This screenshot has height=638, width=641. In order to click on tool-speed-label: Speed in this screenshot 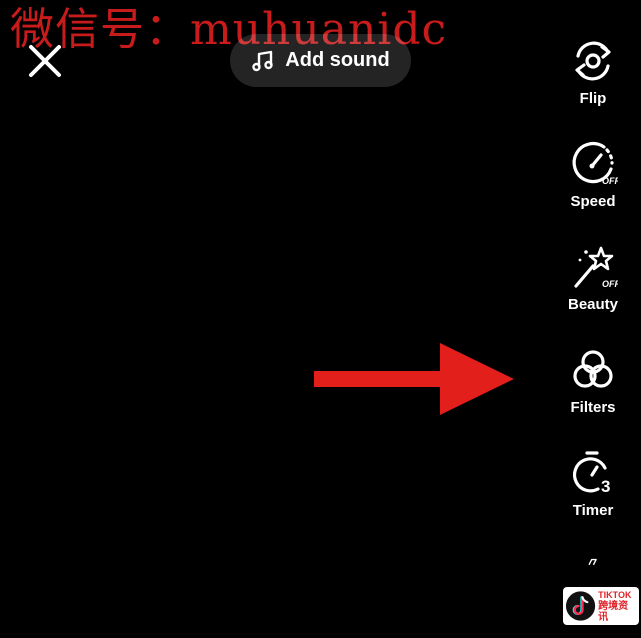, I will do `click(593, 201)`.